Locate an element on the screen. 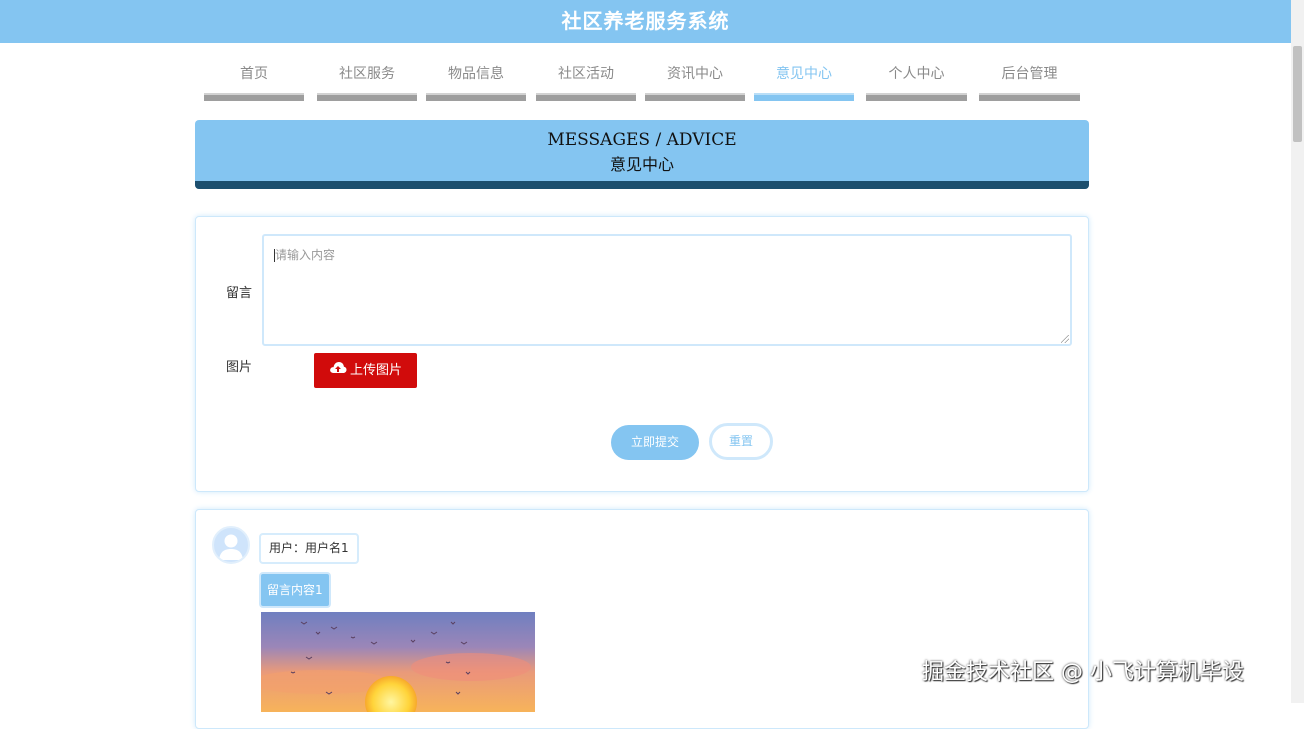 The image size is (1304, 729). section-banner: MESSAGES / ADVICE 意见中心 is located at coordinates (642, 154).